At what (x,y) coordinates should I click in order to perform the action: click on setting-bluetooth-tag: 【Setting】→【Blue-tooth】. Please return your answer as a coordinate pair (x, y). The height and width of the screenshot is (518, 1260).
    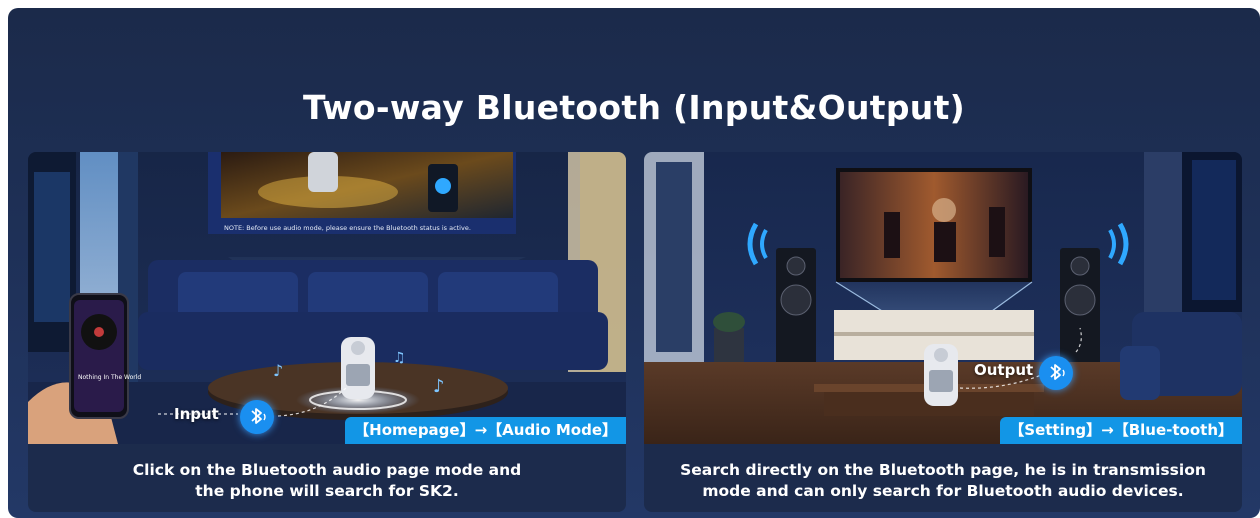
    Looking at the image, I should click on (1121, 430).